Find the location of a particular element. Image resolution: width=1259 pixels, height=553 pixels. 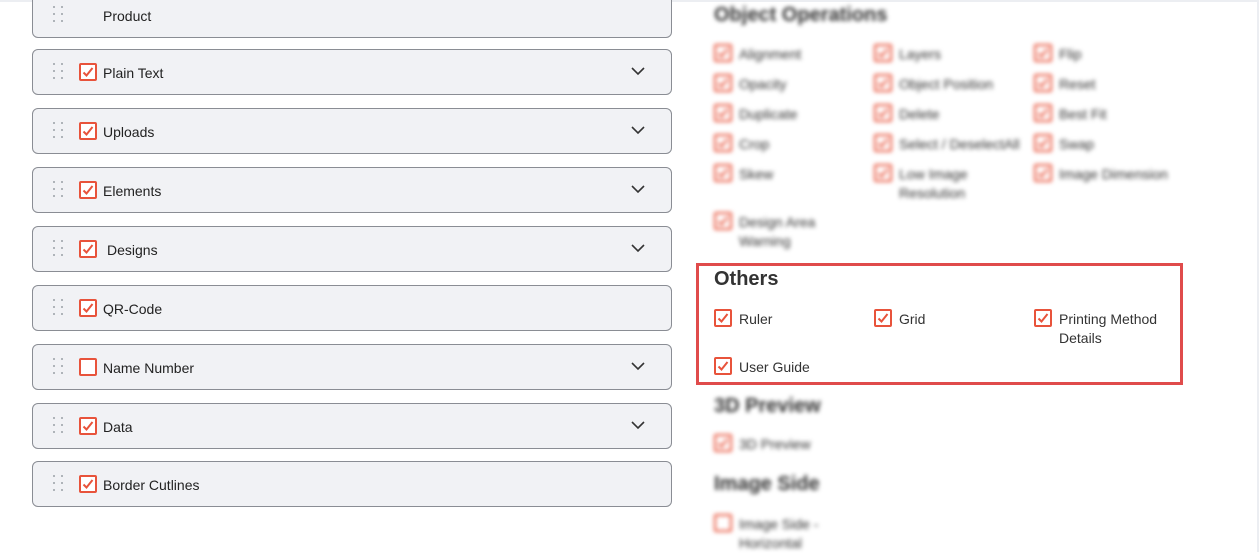

option-label: Opacity is located at coordinates (763, 84).